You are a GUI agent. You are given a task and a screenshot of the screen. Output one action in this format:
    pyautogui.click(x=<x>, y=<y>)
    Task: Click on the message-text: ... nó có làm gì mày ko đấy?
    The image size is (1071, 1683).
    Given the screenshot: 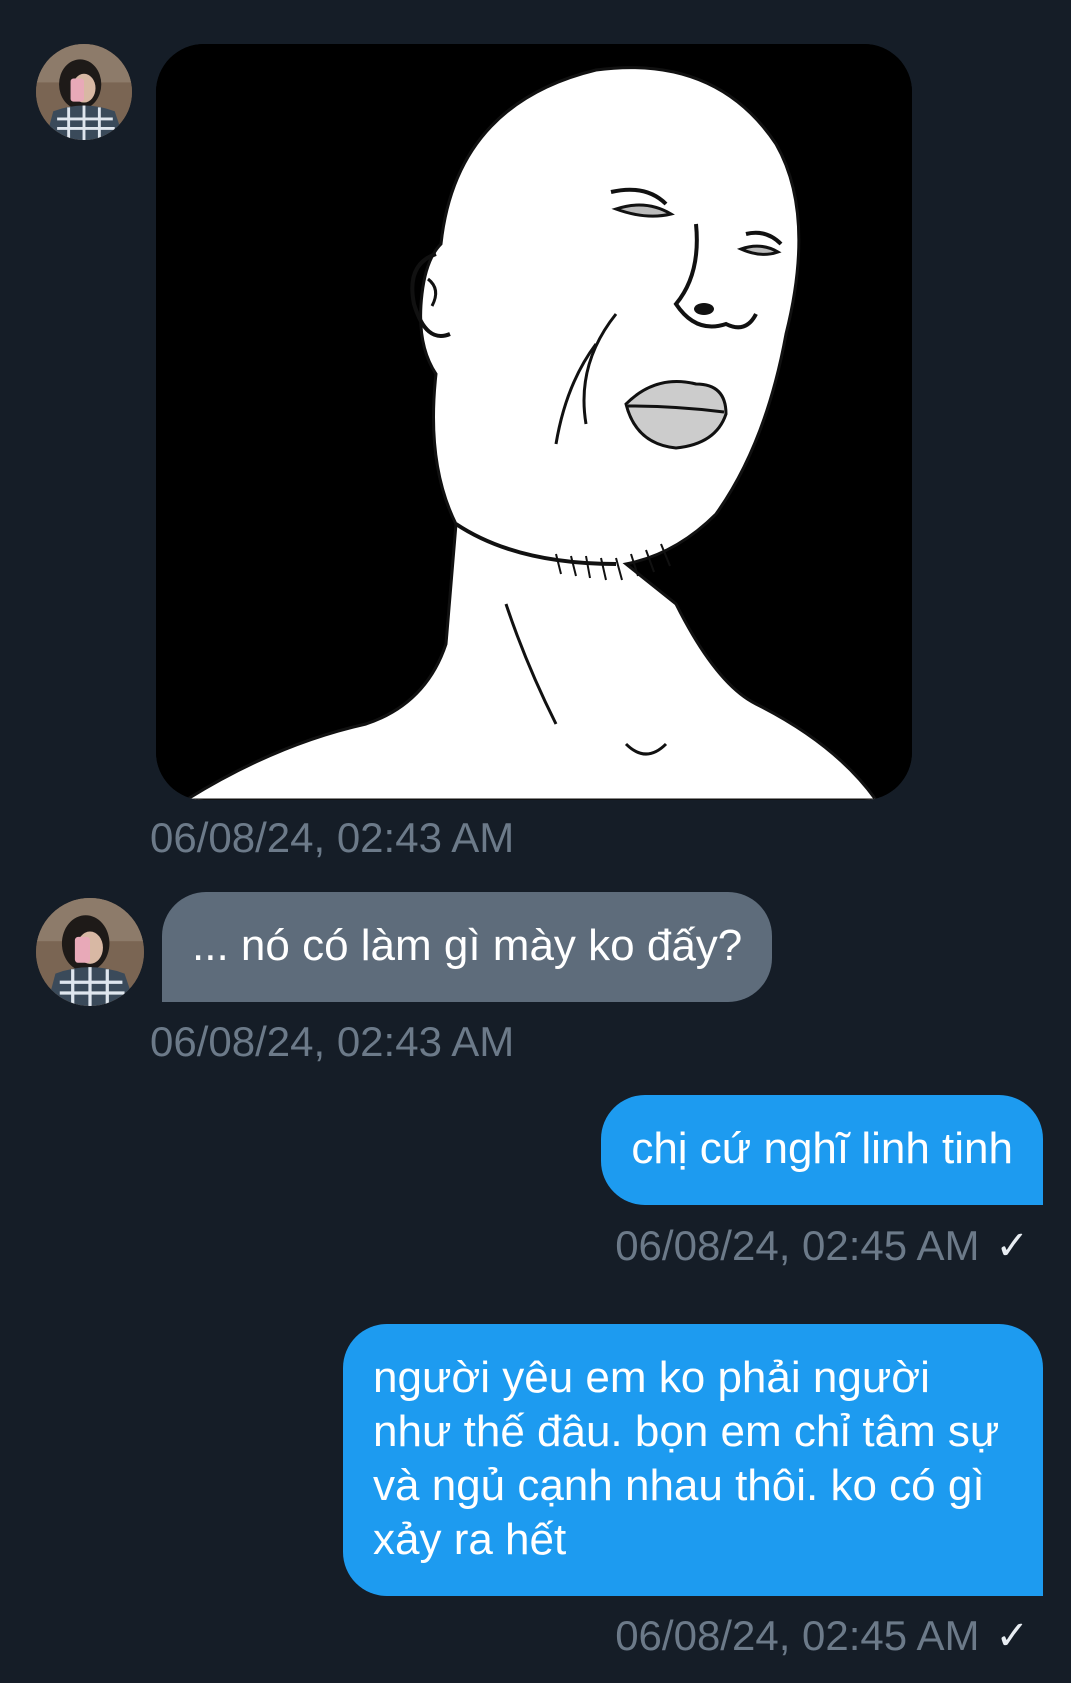 What is the action you would take?
    pyautogui.click(x=467, y=945)
    